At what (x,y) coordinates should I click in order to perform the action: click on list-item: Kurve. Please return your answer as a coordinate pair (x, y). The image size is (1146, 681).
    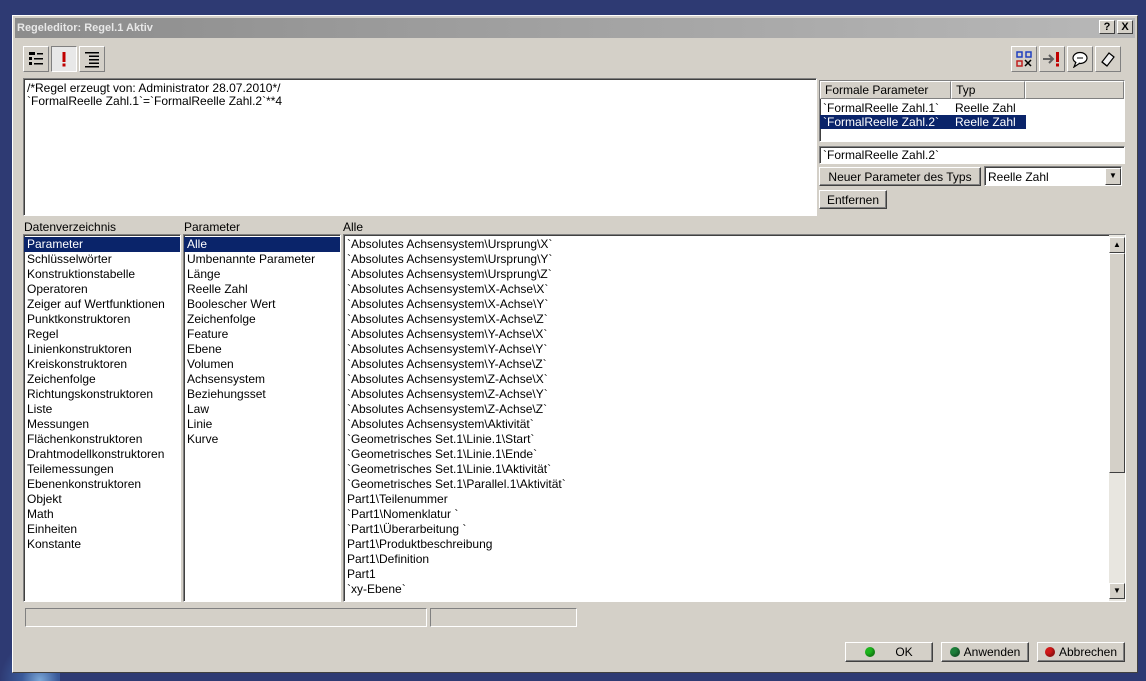
    Looking at the image, I should click on (262, 439).